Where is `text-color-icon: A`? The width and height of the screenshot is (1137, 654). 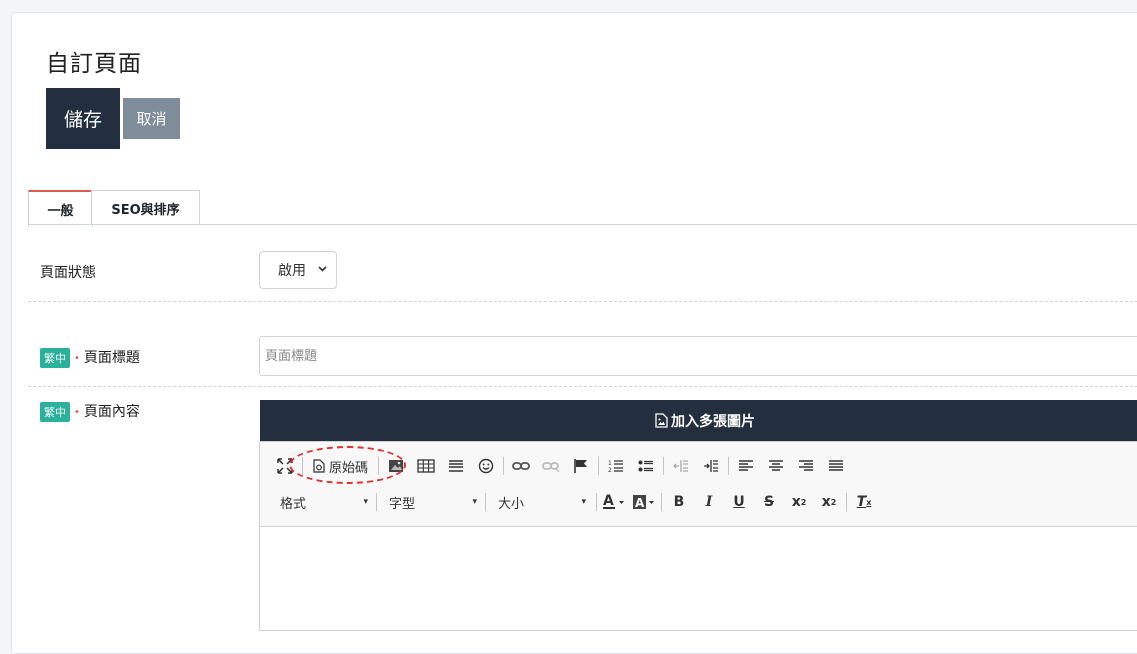
text-color-icon: A is located at coordinates (614, 502).